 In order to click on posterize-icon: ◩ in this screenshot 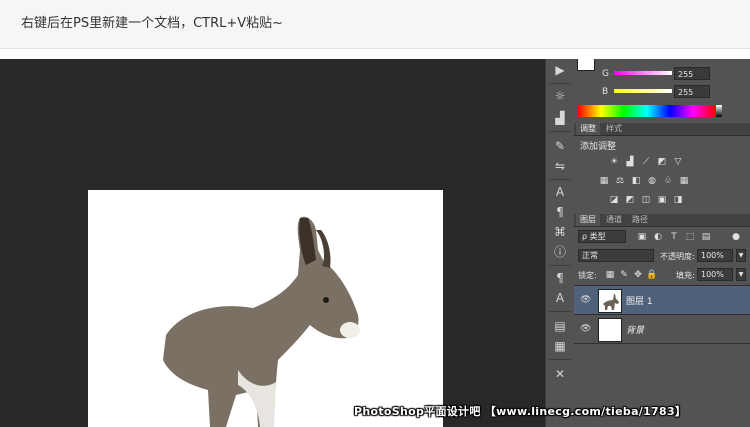, I will do `click(630, 200)`.